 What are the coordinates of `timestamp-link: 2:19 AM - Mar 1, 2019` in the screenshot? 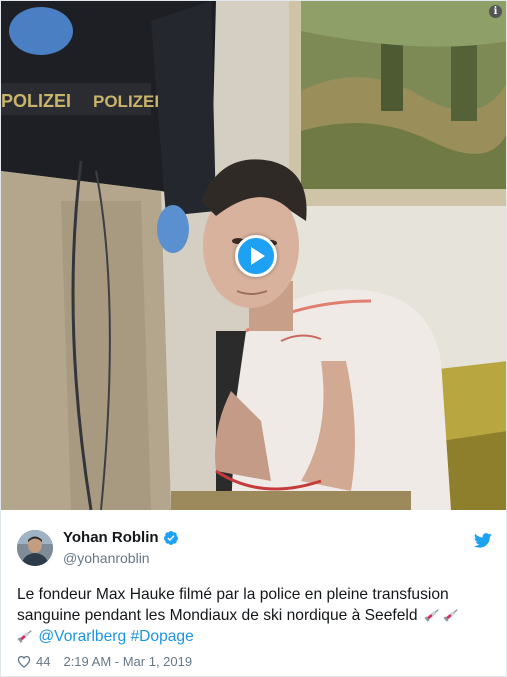 It's located at (127, 661).